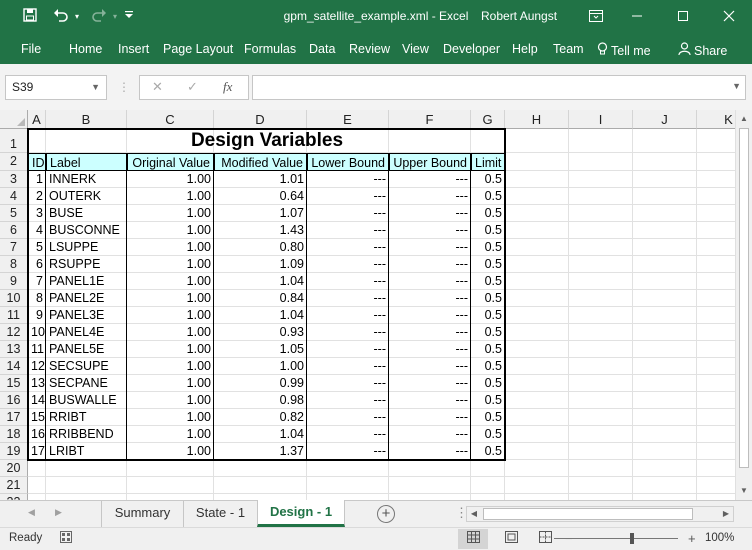  What do you see at coordinates (37, 213) in the screenshot?
I see `cell-id: 3` at bounding box center [37, 213].